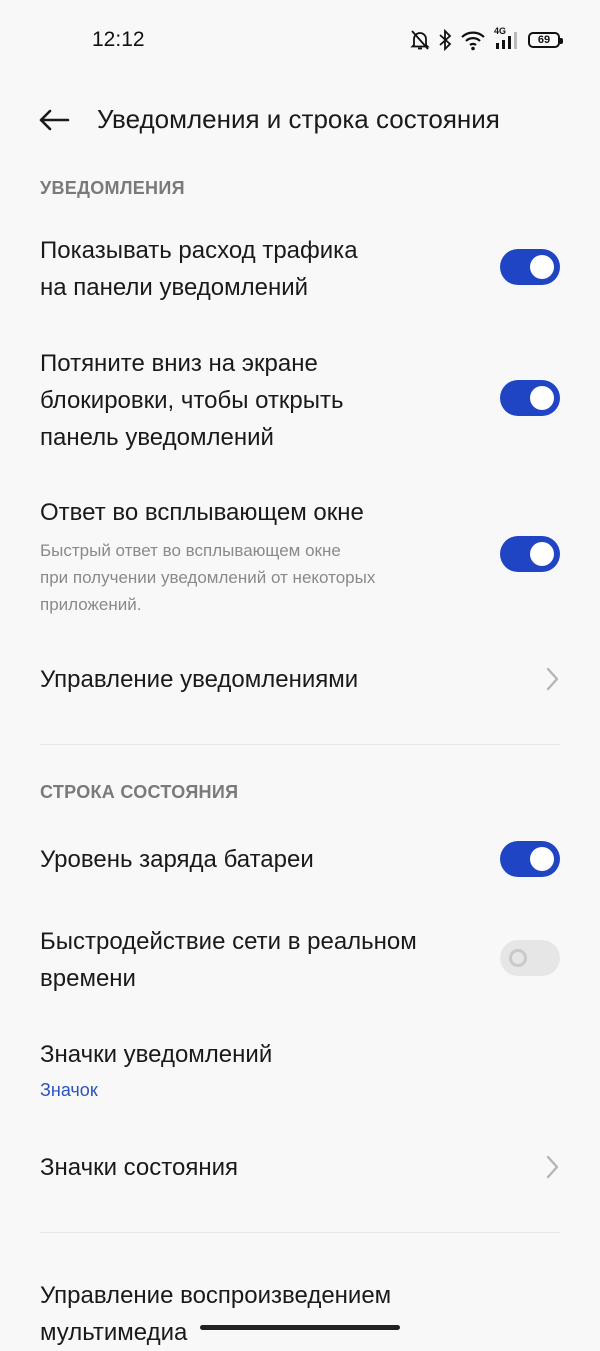  Describe the element at coordinates (69, 1090) in the screenshot. I see `setting-value: Значок` at that location.